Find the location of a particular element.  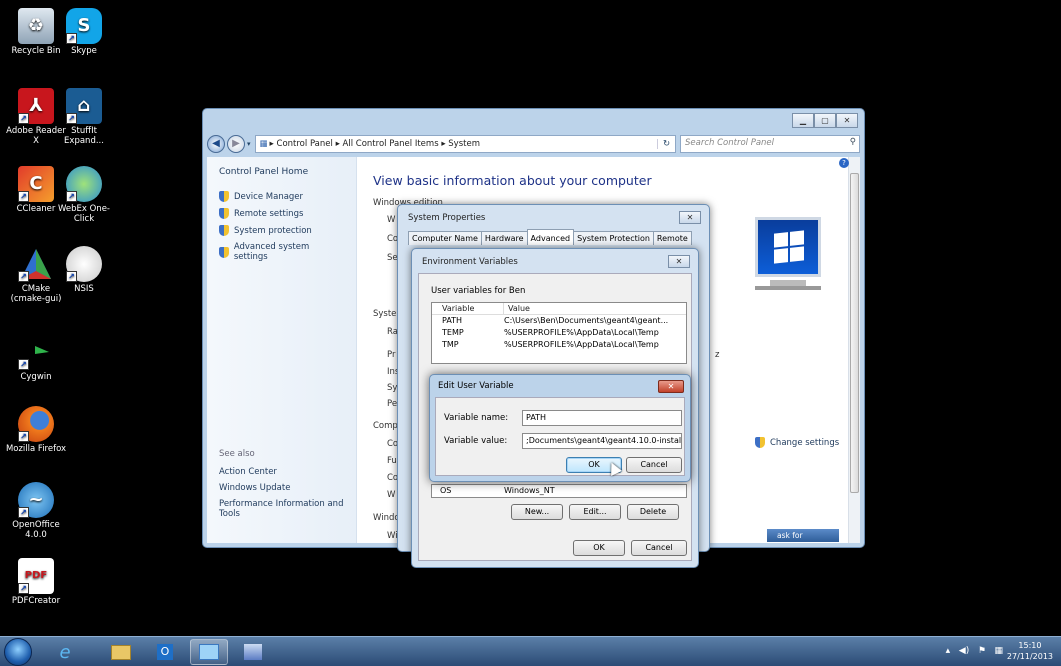

webex-icon: ↗ is located at coordinates (84, 184).